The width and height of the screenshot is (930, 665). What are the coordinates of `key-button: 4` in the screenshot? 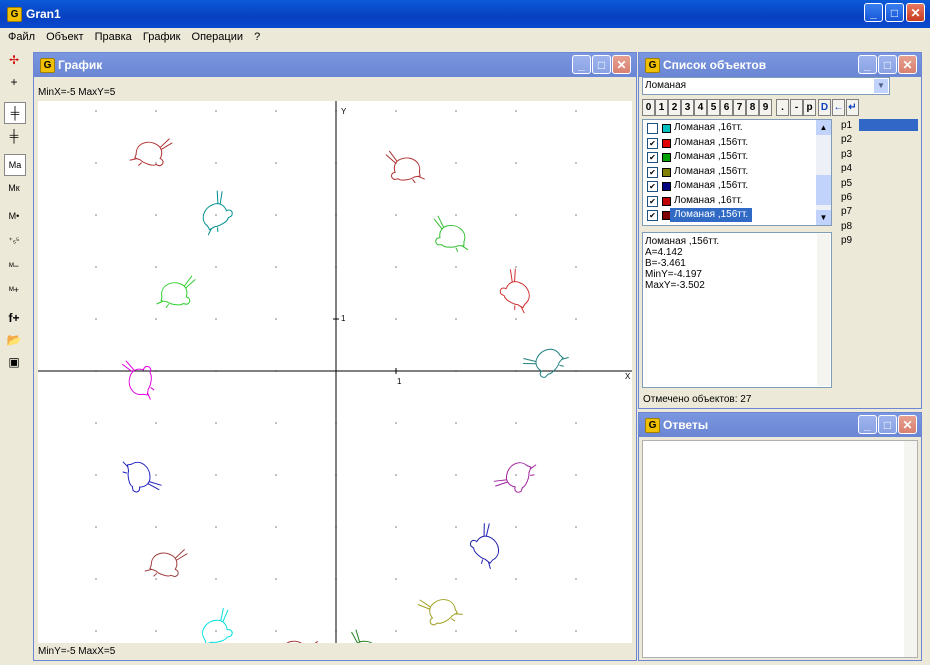 It's located at (700, 107).